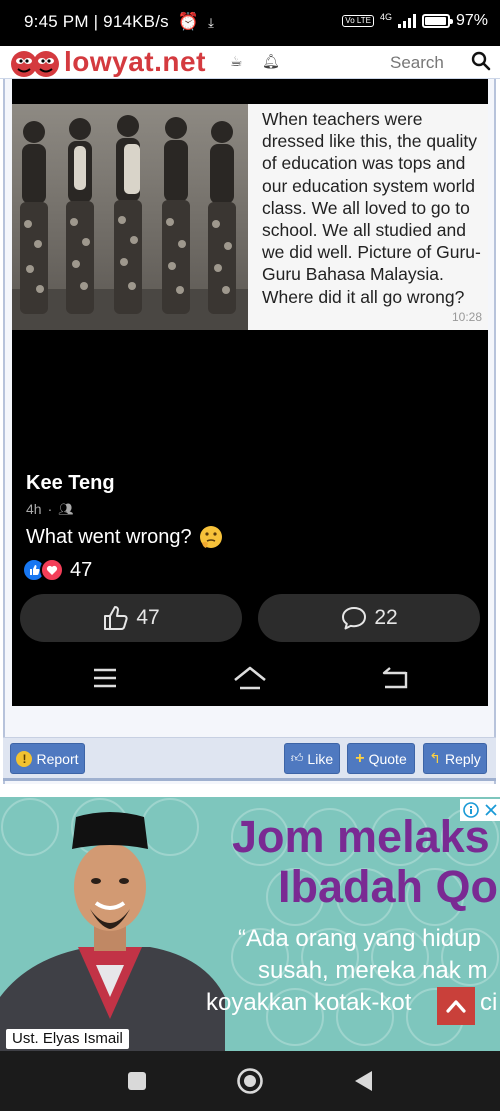 This screenshot has height=1111, width=500. Describe the element at coordinates (385, 17) in the screenshot. I see `network-type: 4G` at that location.